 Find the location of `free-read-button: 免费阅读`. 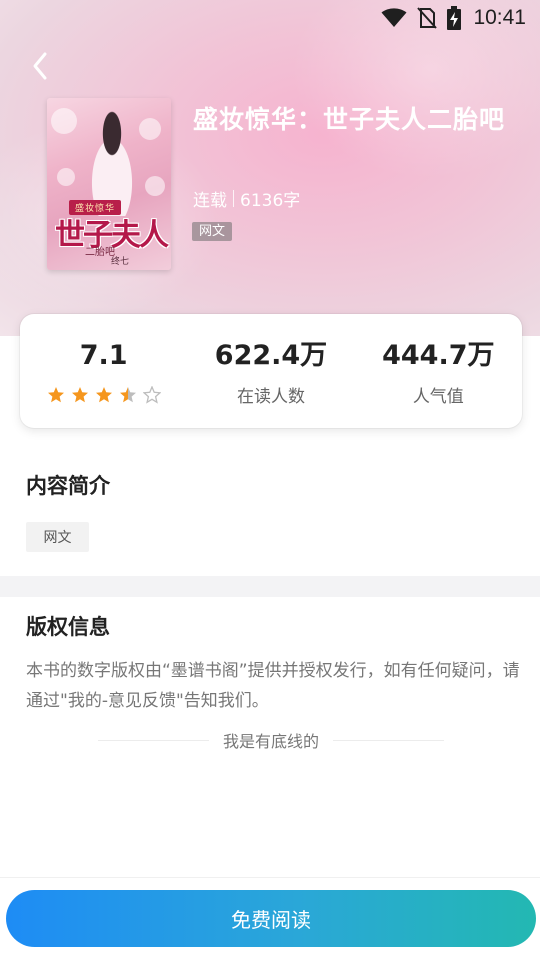

free-read-button: 免费阅读 is located at coordinates (271, 918).